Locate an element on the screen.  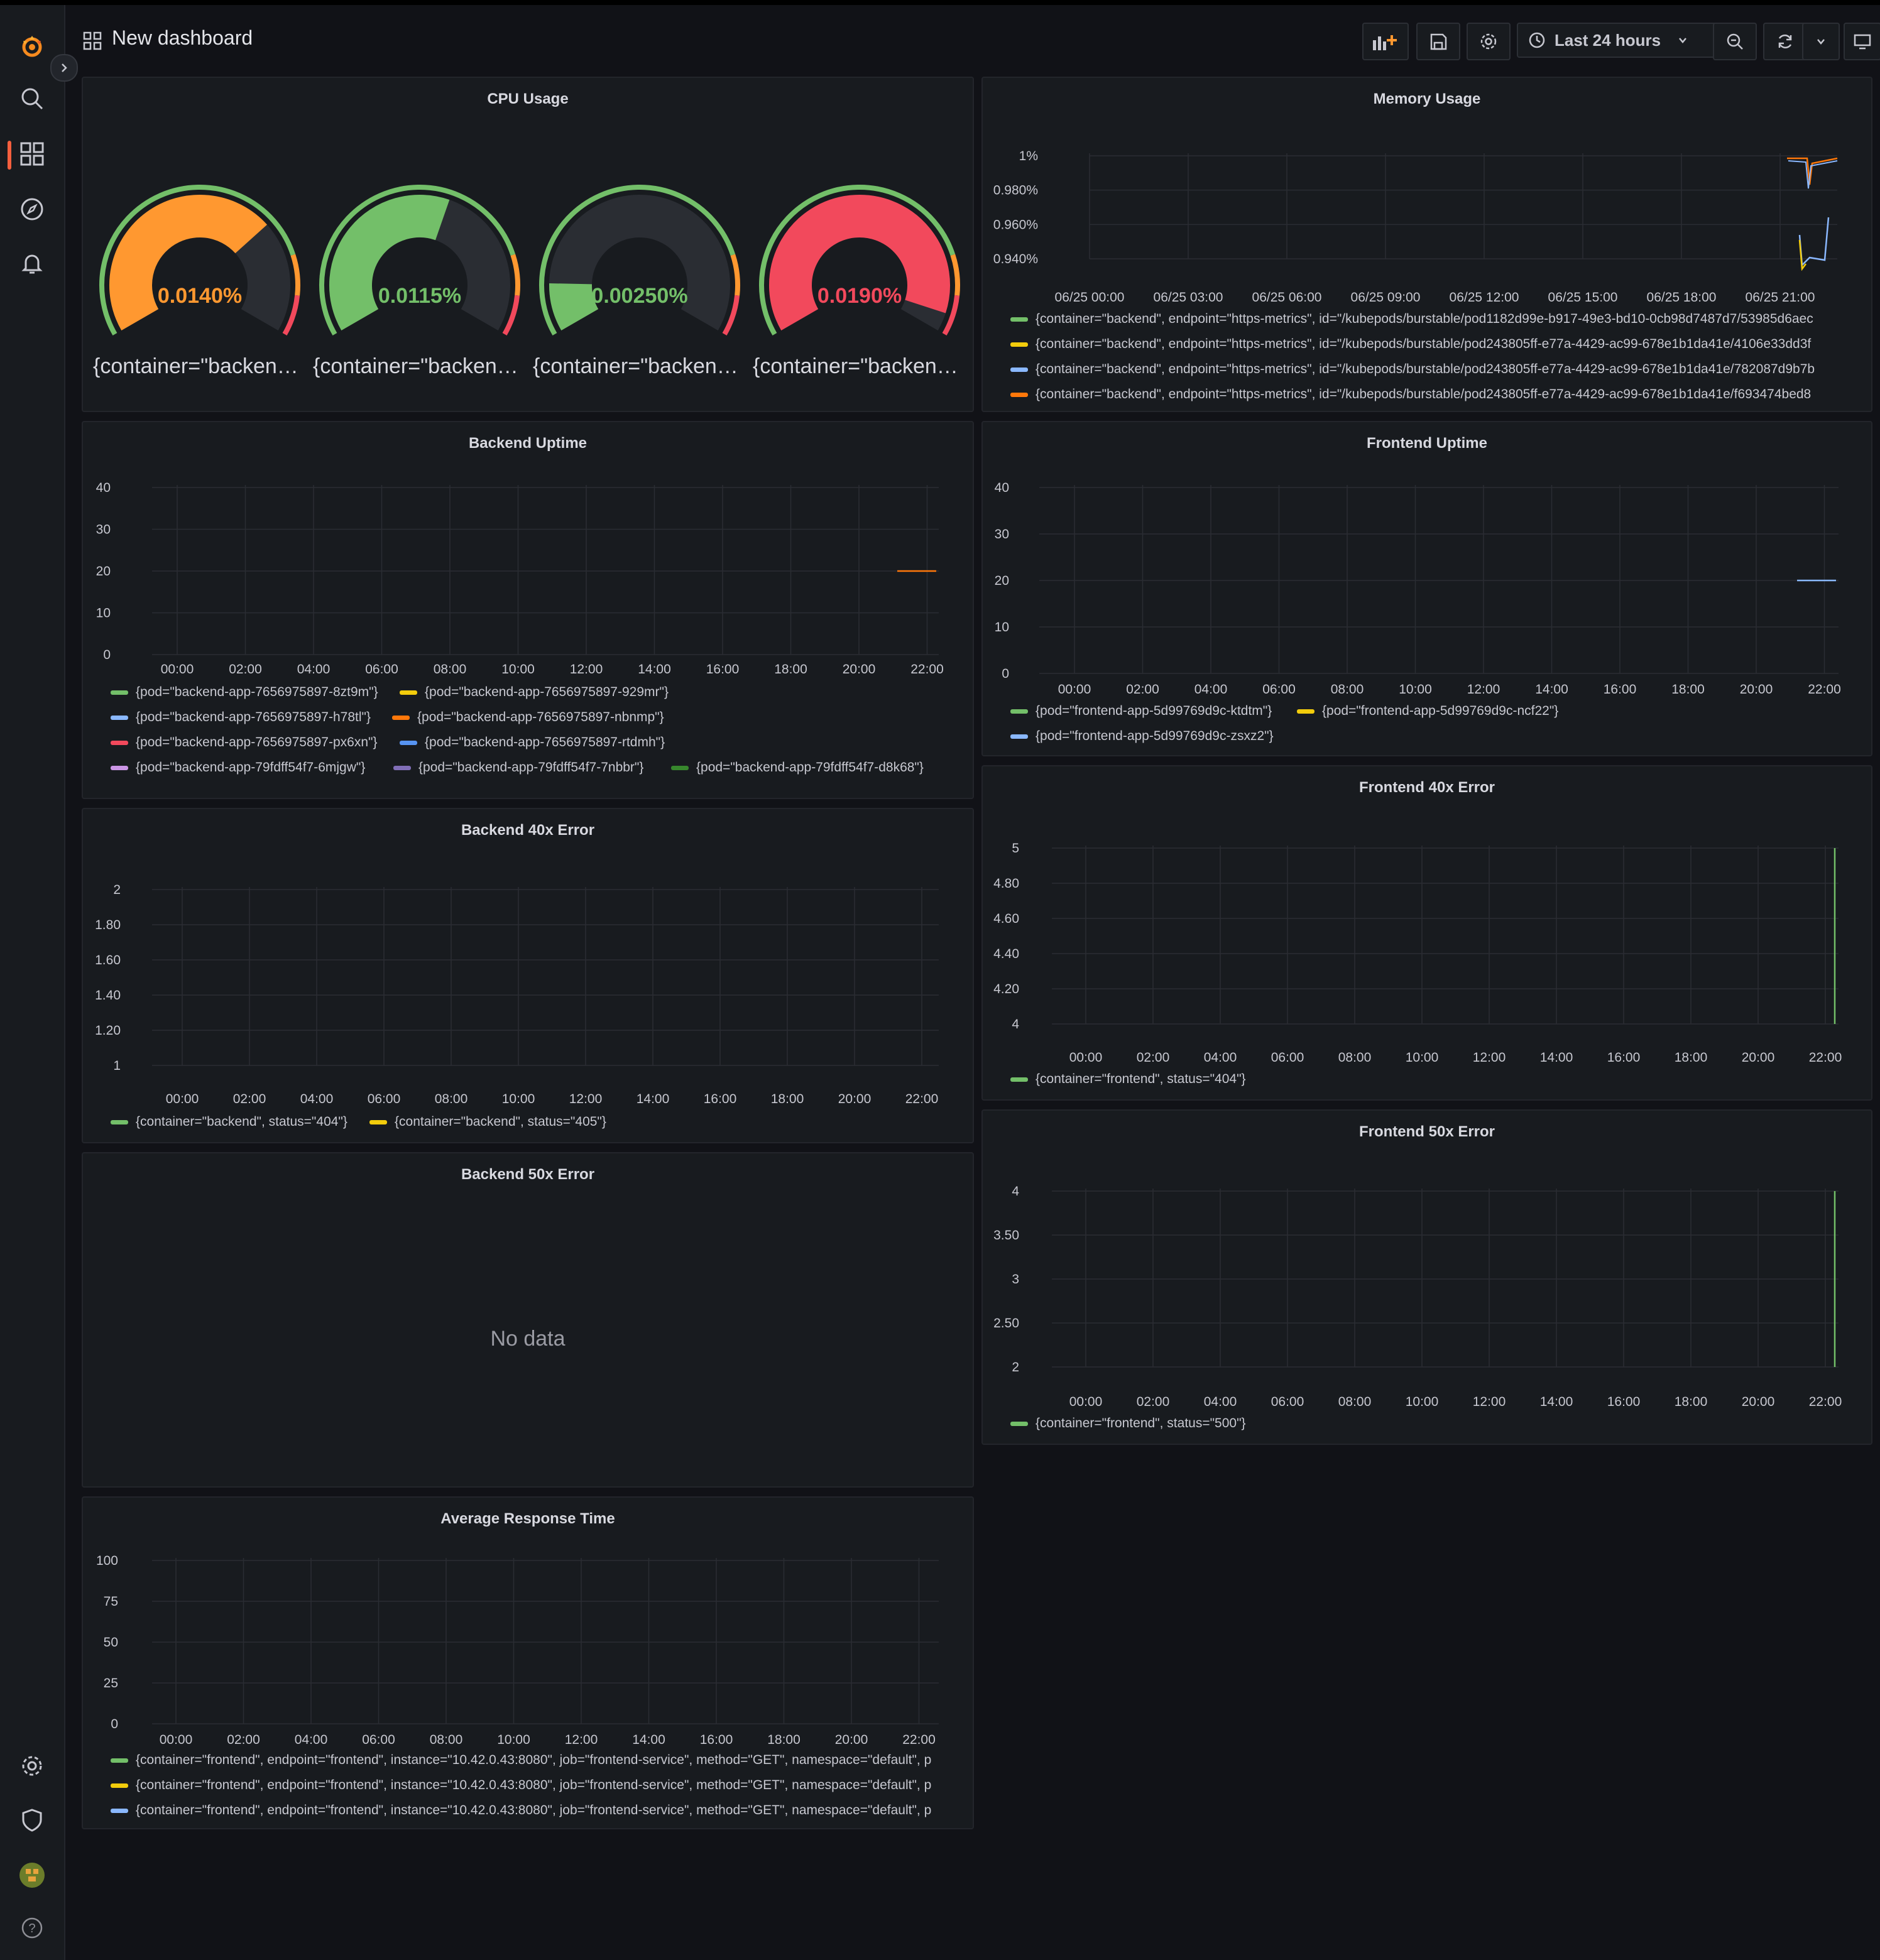
dashboard-title: New dashboard is located at coordinates (182, 38).